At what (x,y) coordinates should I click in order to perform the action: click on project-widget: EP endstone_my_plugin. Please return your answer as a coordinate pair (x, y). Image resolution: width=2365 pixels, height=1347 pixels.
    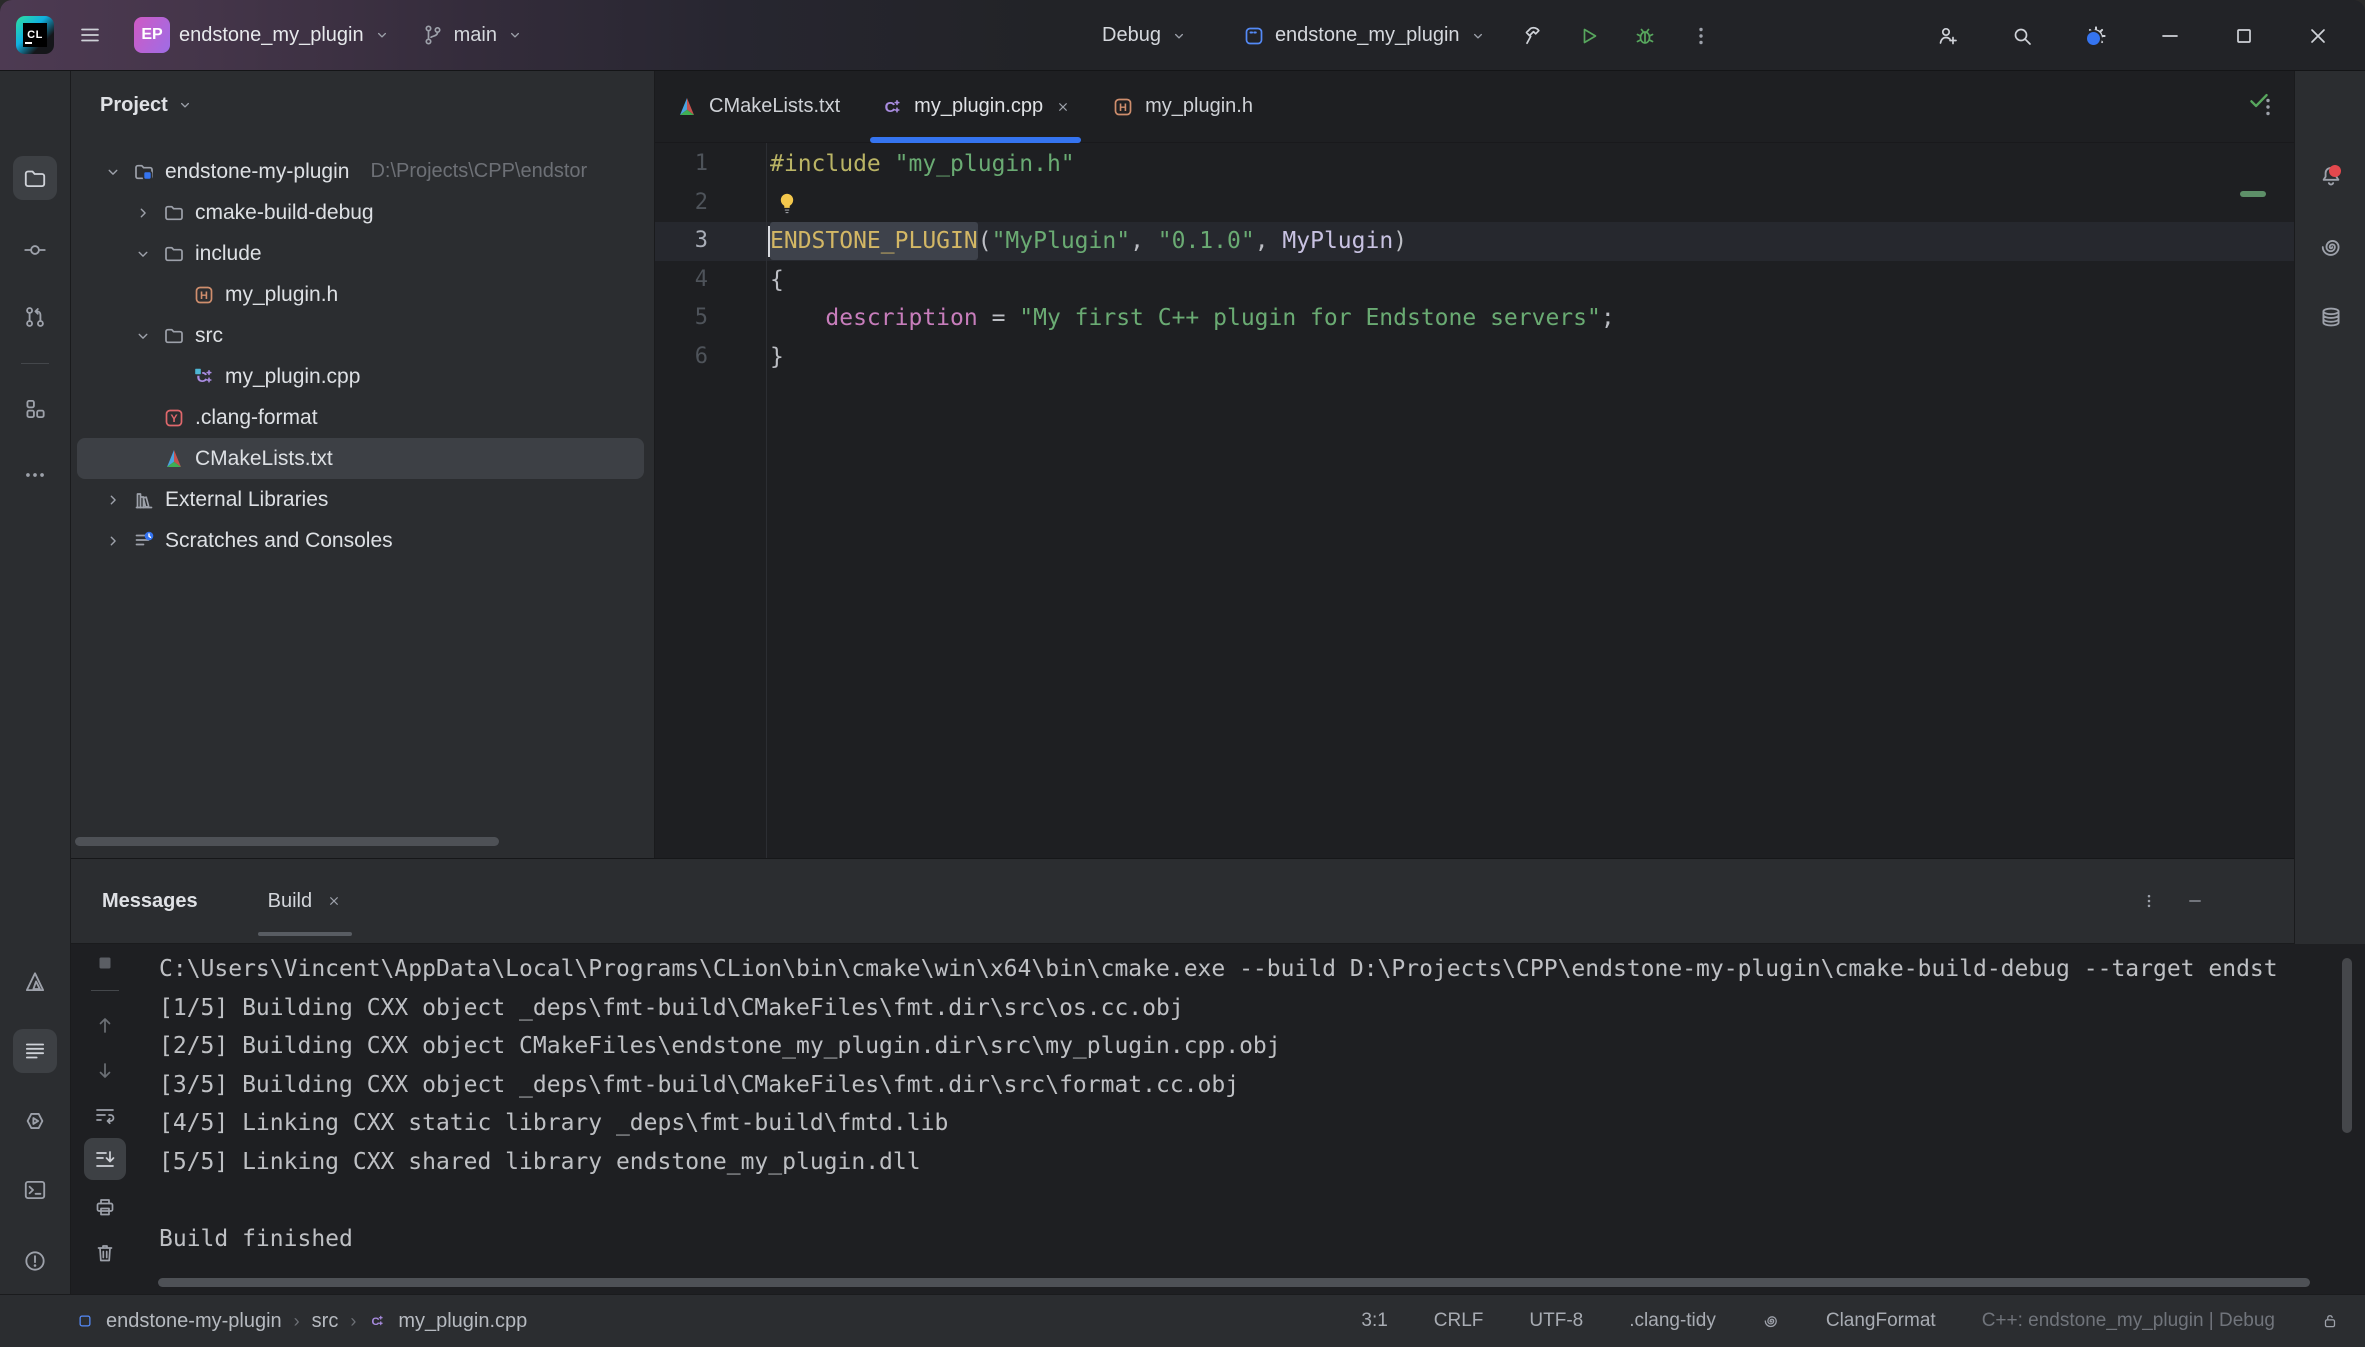
    Looking at the image, I should click on (262, 35).